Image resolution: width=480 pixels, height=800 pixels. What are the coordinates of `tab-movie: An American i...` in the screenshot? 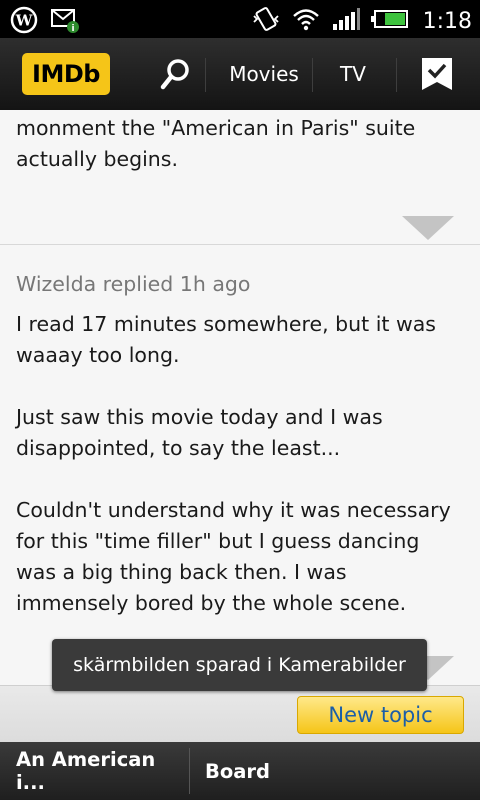 It's located at (96, 771).